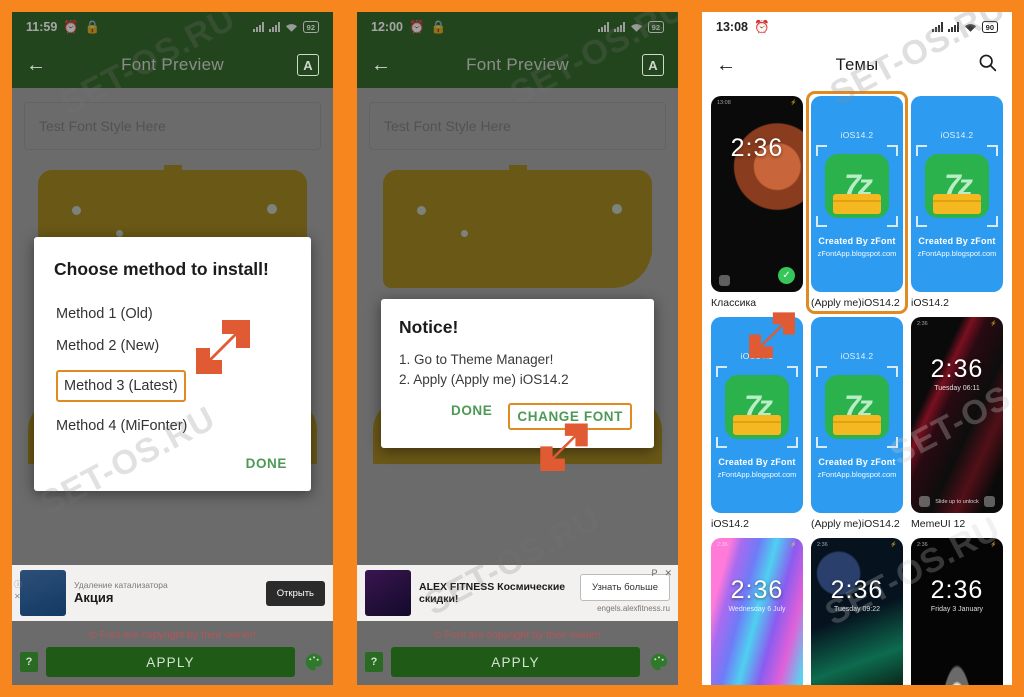  Describe the element at coordinates (654, 573) in the screenshot. I see `ad-badge: P` at that location.